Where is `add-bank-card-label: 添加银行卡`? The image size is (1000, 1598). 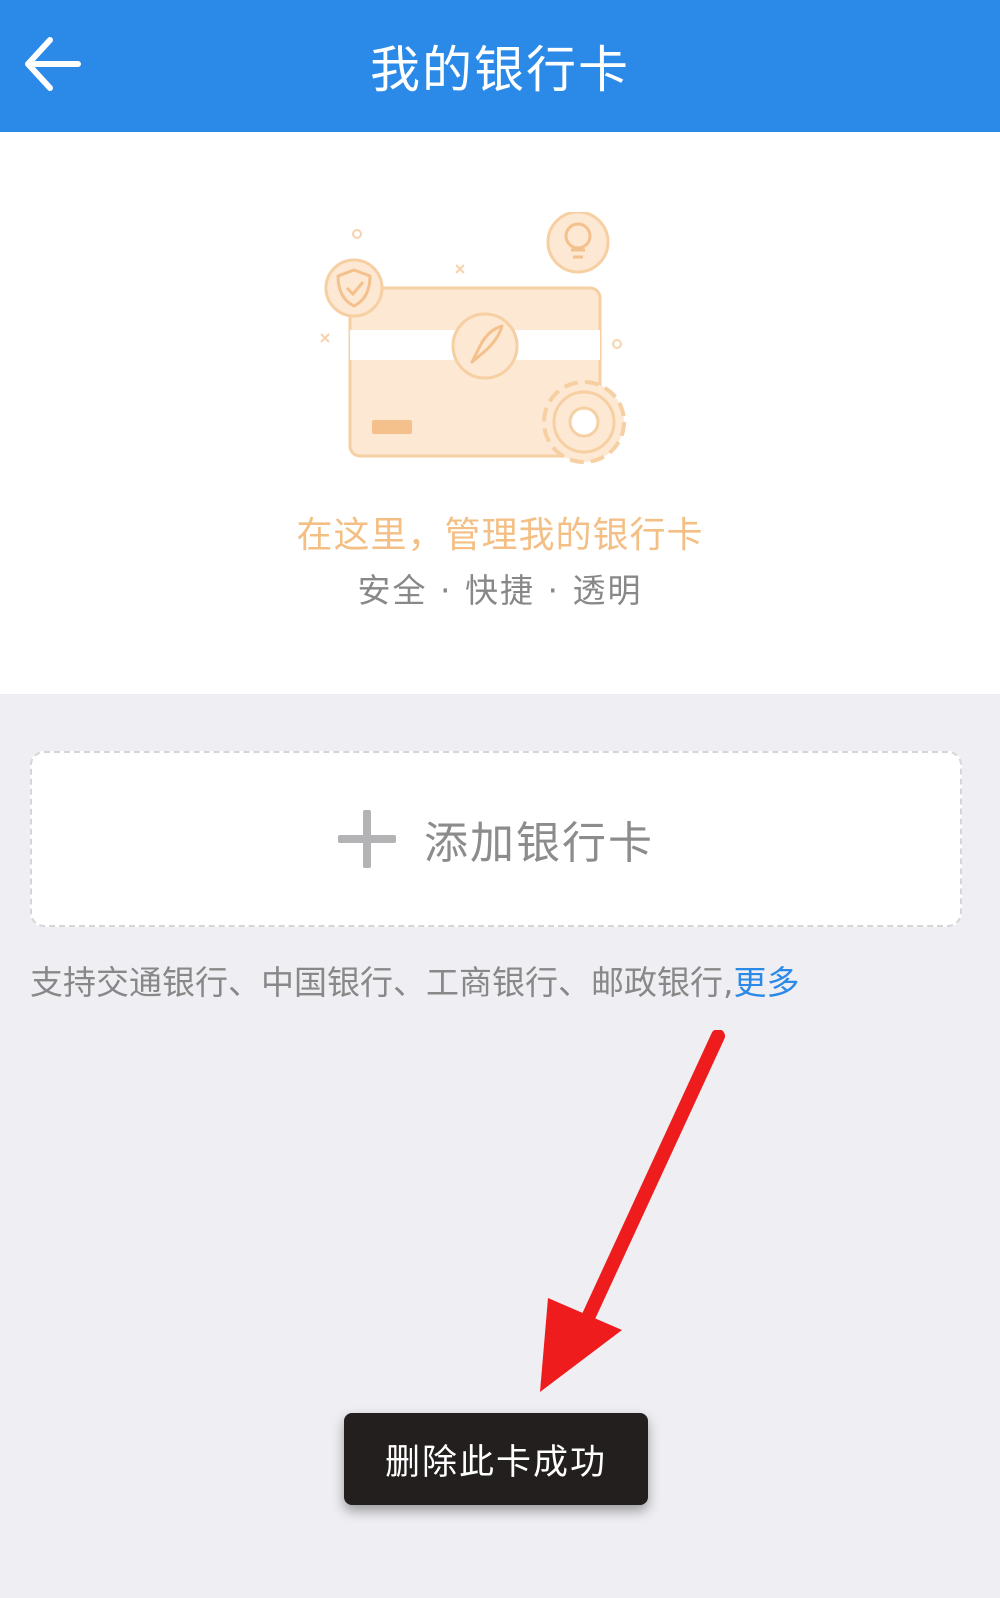
add-bank-card-label: 添加银行卡 is located at coordinates (539, 843).